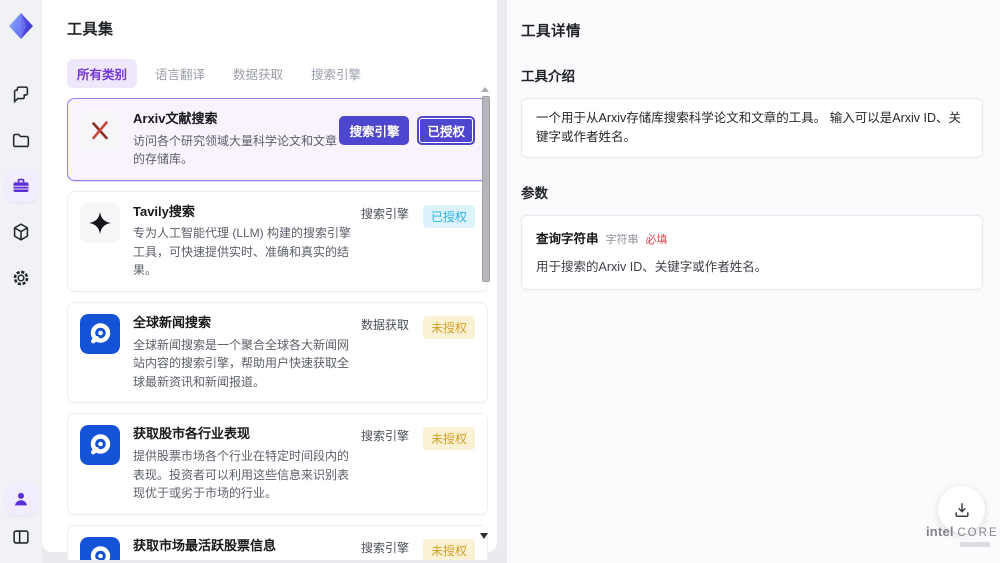 The width and height of the screenshot is (1000, 563). Describe the element at coordinates (21, 499) in the screenshot. I see `user-icon` at that location.